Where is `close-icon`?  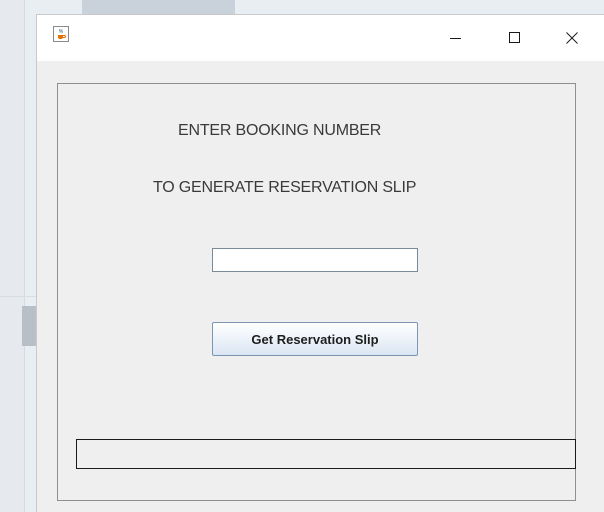
close-icon is located at coordinates (572, 38).